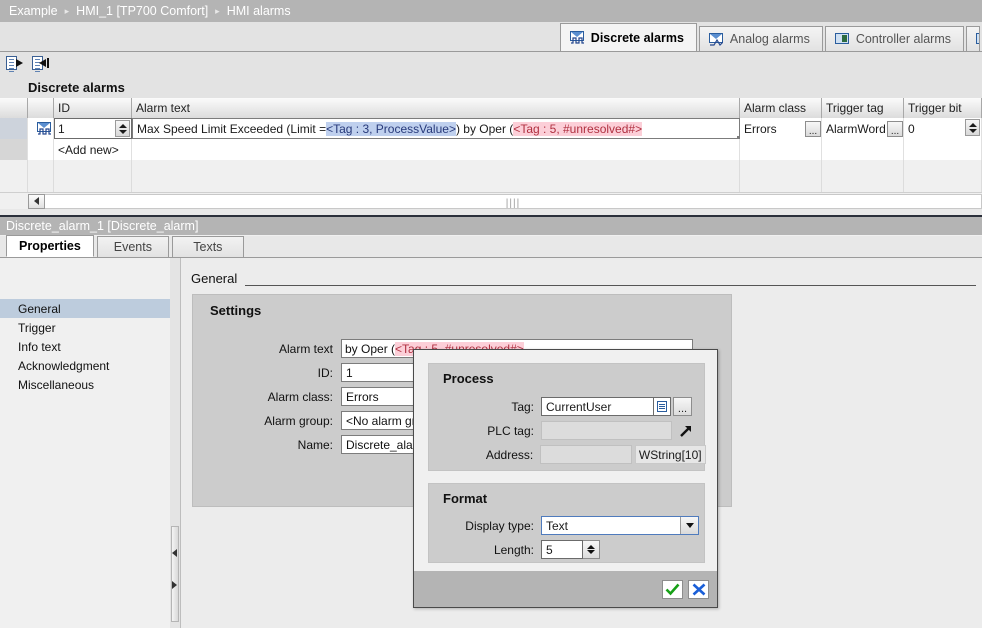 The image size is (982, 628). What do you see at coordinates (562, 549) in the screenshot?
I see `length-field: 5` at bounding box center [562, 549].